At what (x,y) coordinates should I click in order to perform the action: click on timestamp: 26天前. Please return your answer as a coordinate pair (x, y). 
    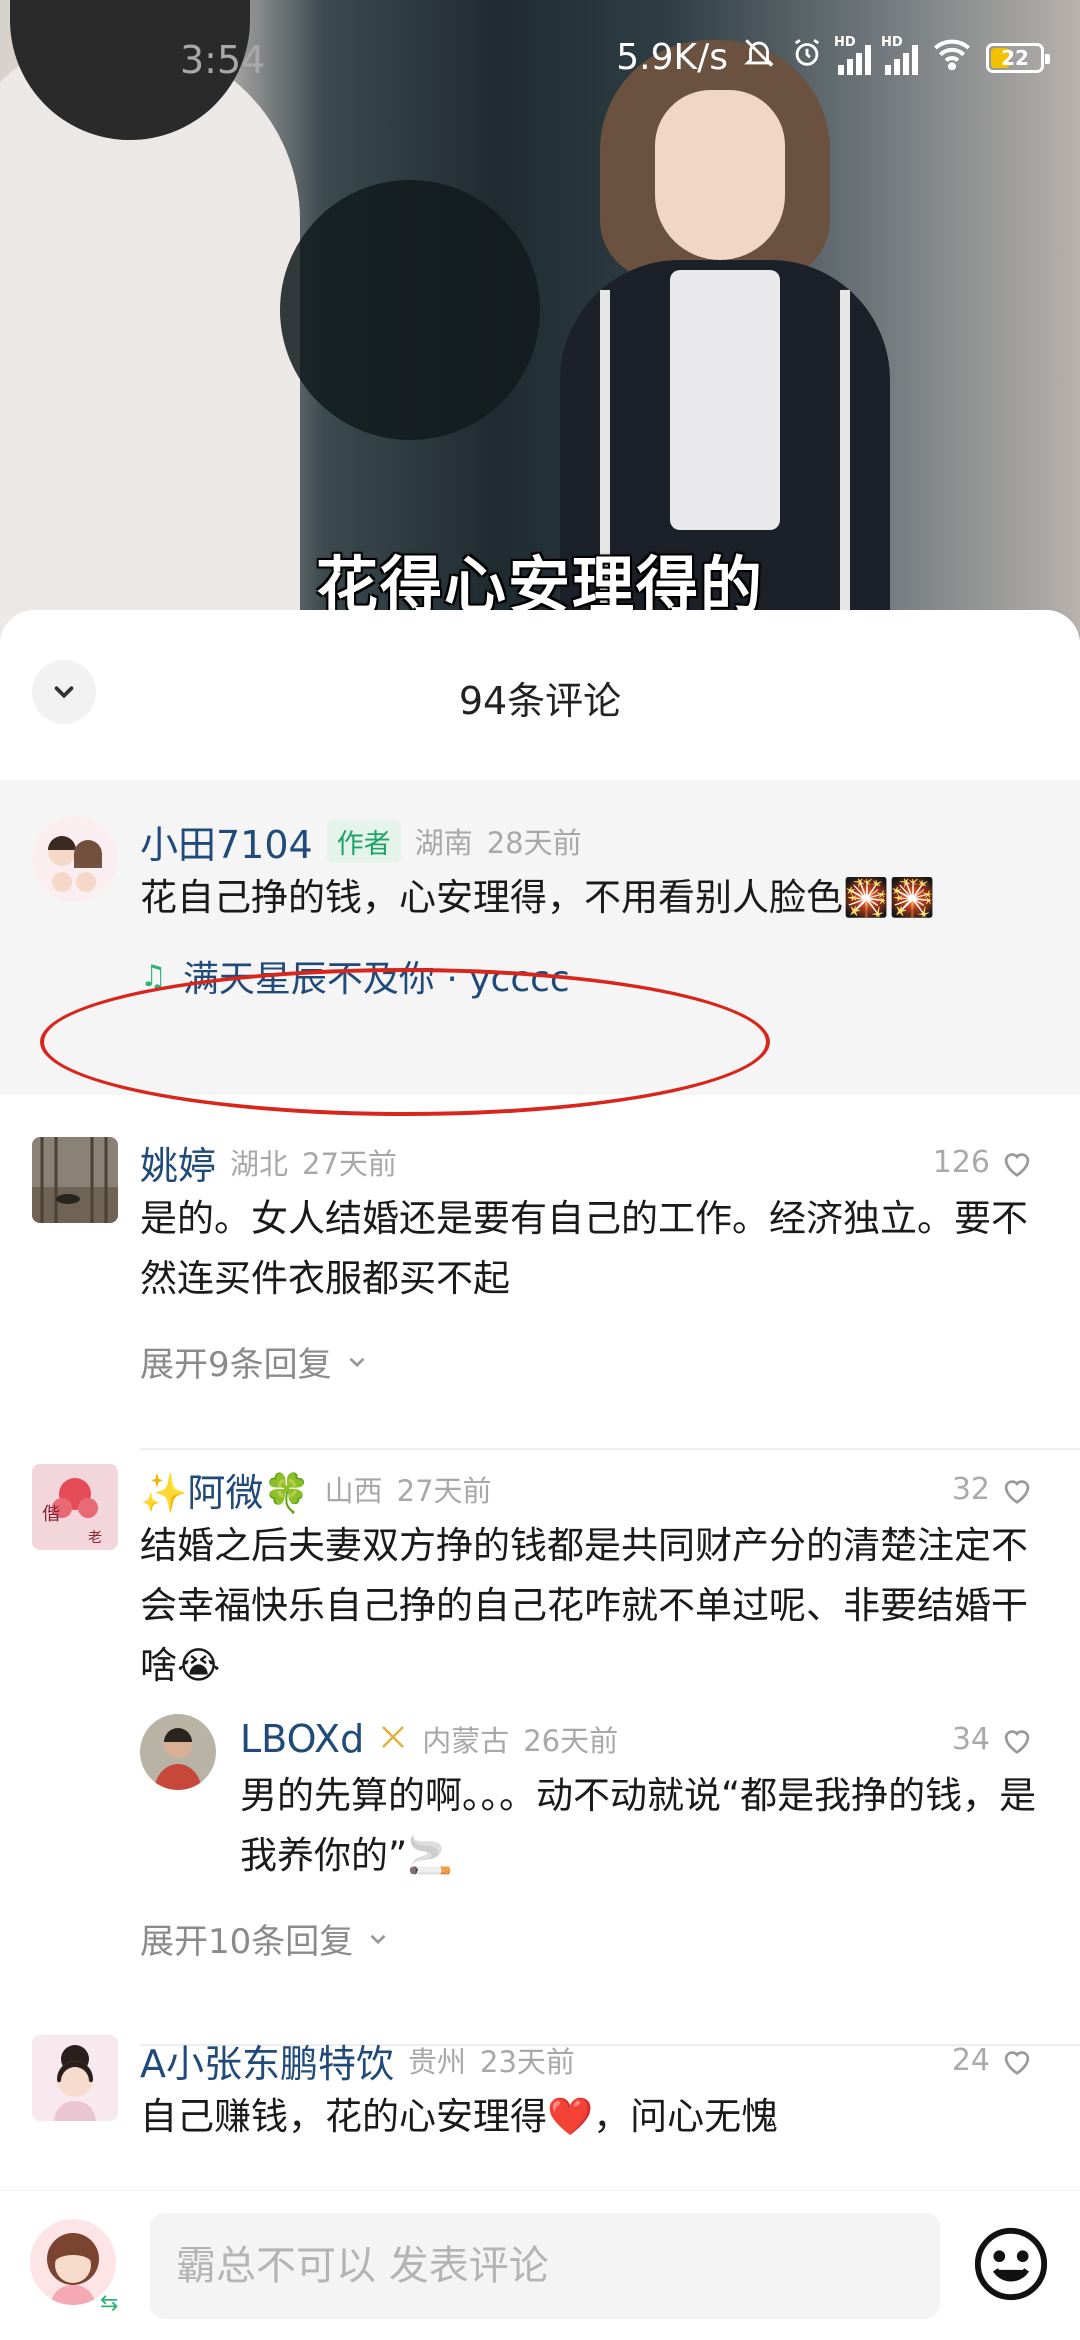
    Looking at the image, I should click on (571, 1741).